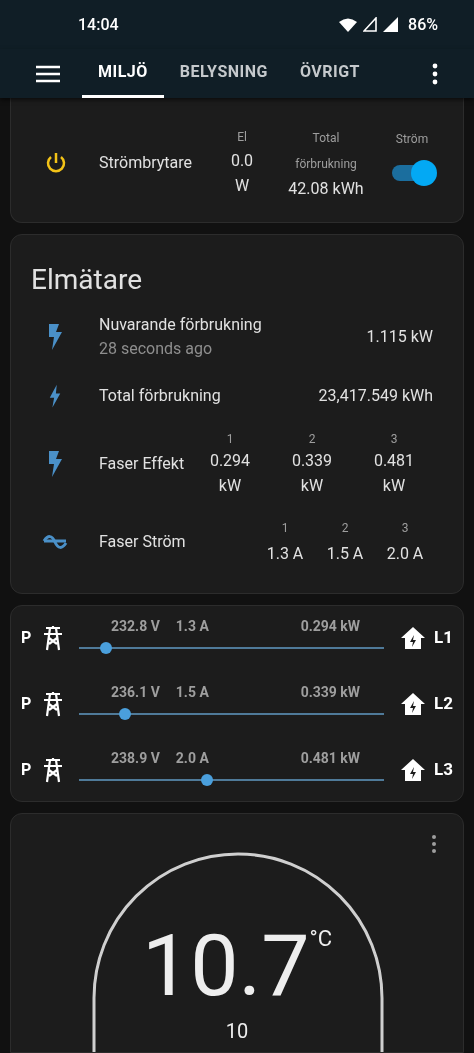 This screenshot has height=1053, width=474. I want to click on menu-icon, so click(48, 73).